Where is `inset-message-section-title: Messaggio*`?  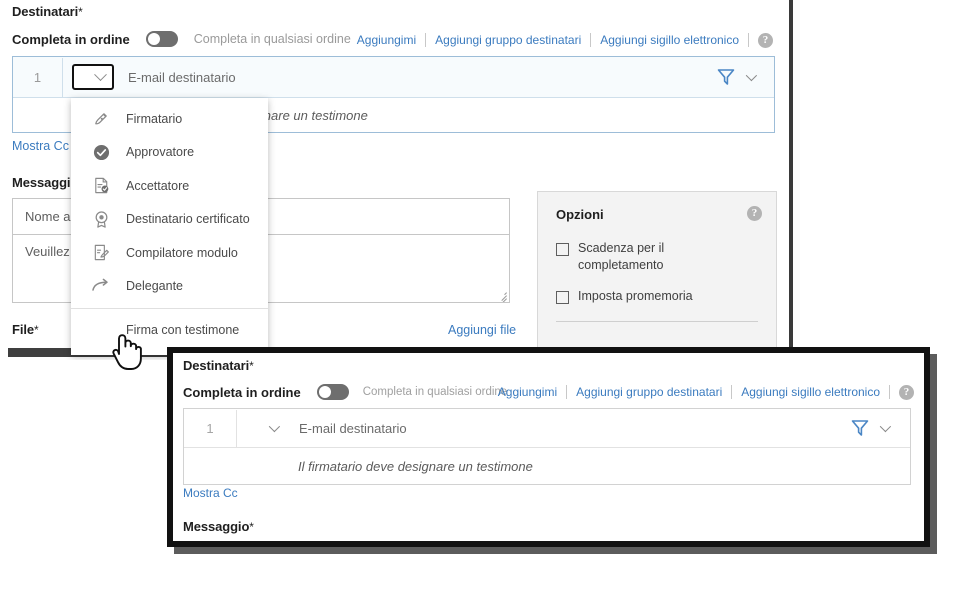 inset-message-section-title: Messaggio* is located at coordinates (218, 526).